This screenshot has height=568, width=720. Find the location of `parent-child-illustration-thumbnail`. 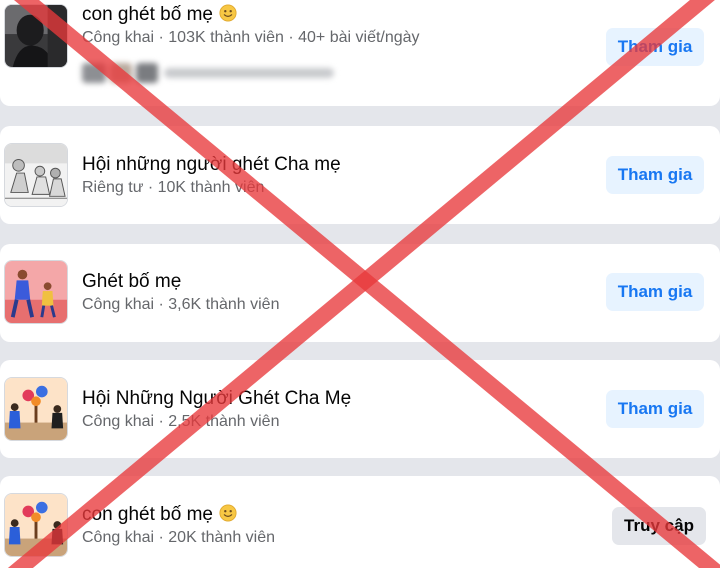

parent-child-illustration-thumbnail is located at coordinates (36, 292).